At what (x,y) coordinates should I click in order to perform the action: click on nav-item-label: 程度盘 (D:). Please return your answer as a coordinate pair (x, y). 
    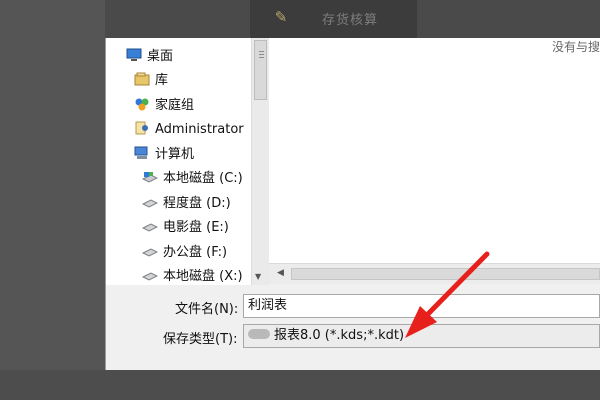
    Looking at the image, I should click on (197, 203).